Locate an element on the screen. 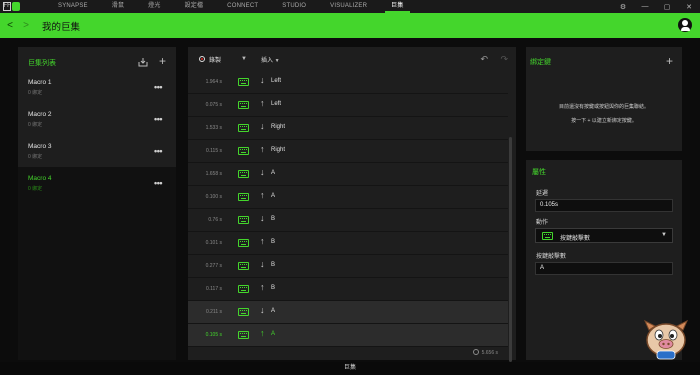  table-row: 0.115 s ↑ Right is located at coordinates (348, 151).